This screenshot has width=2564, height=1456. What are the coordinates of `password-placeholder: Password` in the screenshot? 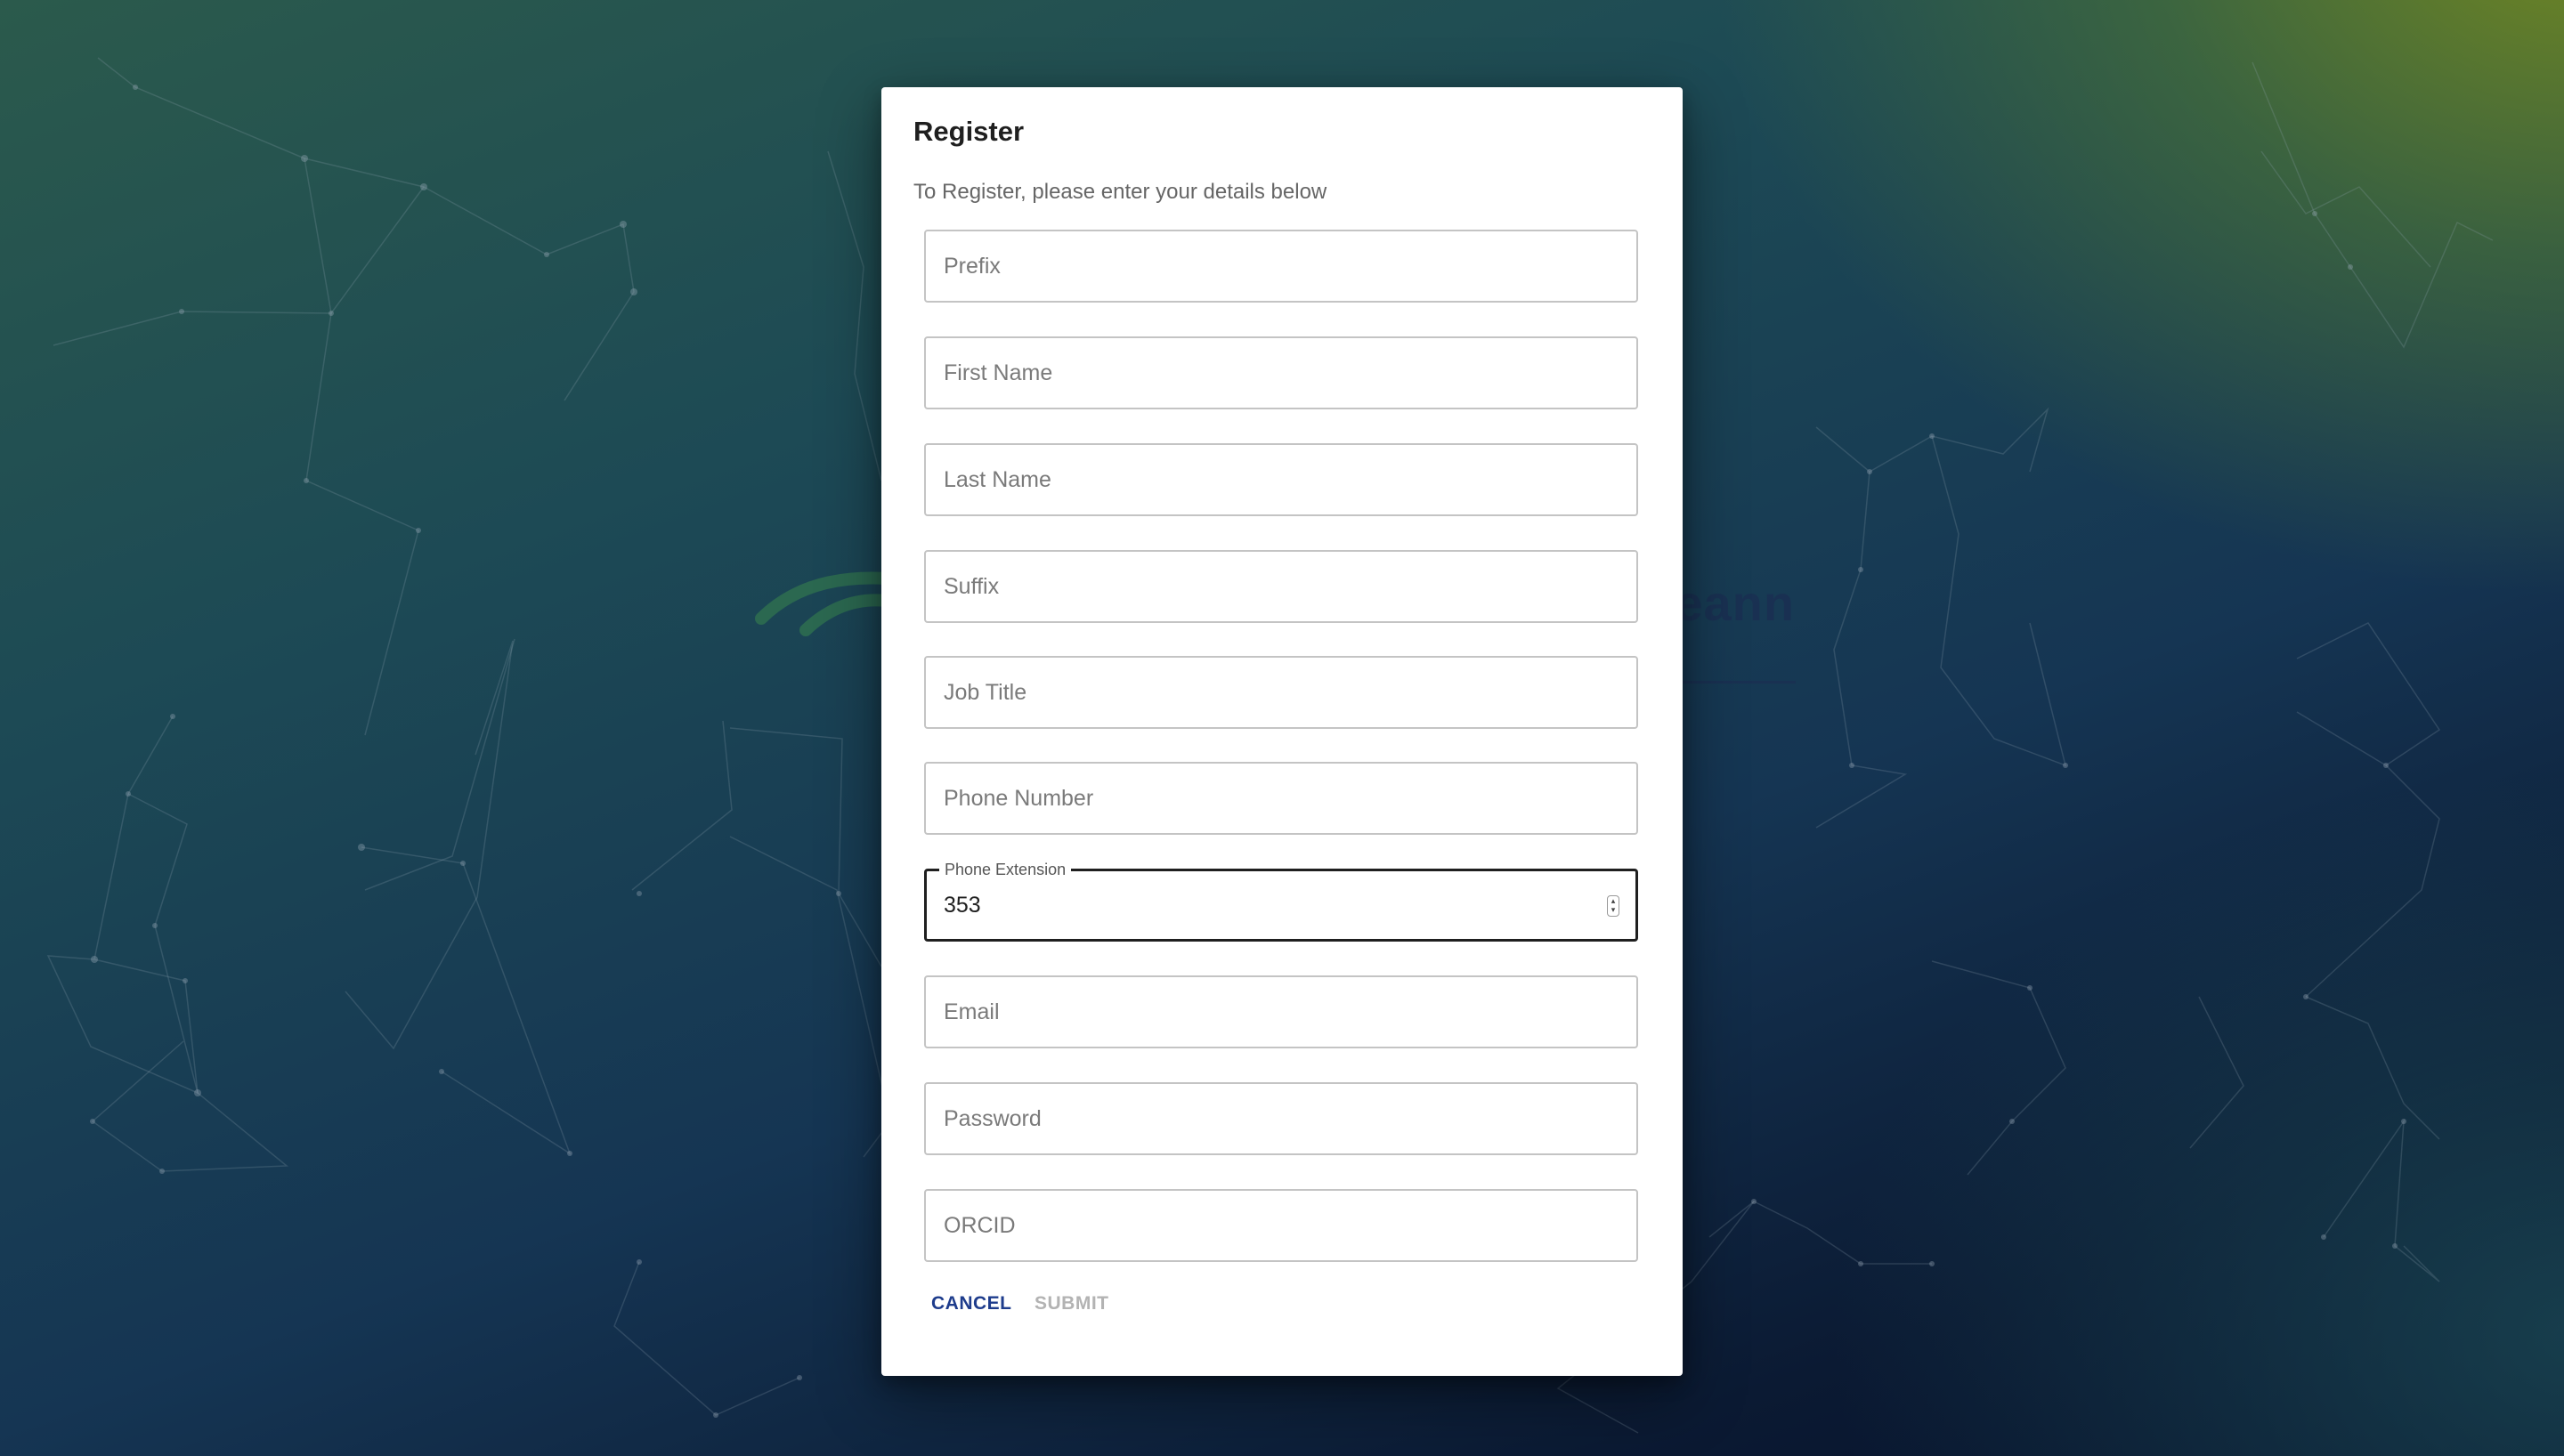 It's located at (993, 1118).